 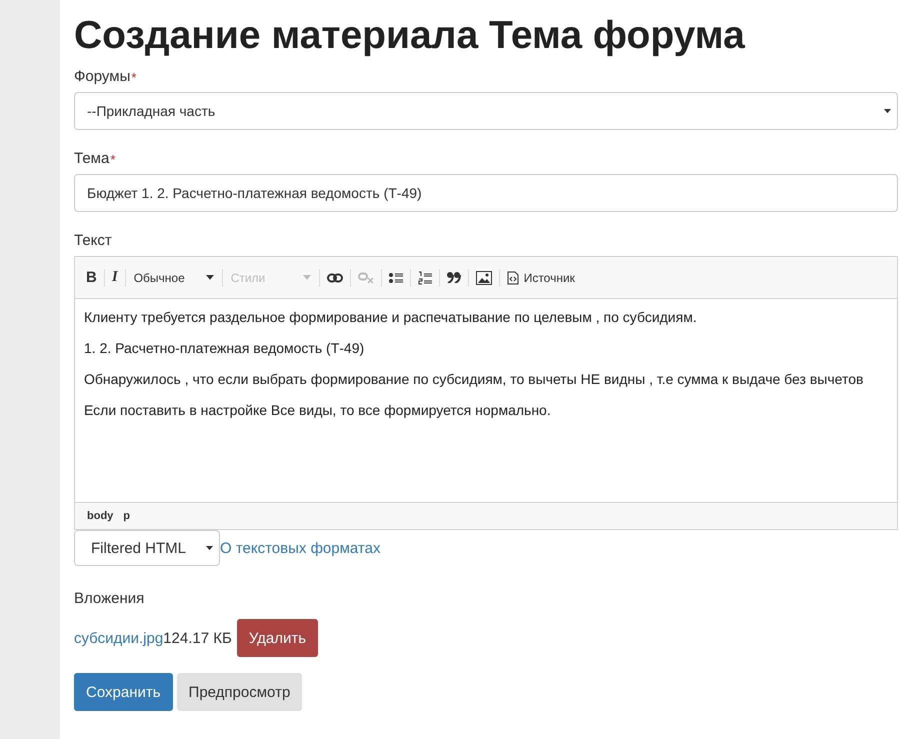 I want to click on delete-button: Удалить, so click(x=277, y=638).